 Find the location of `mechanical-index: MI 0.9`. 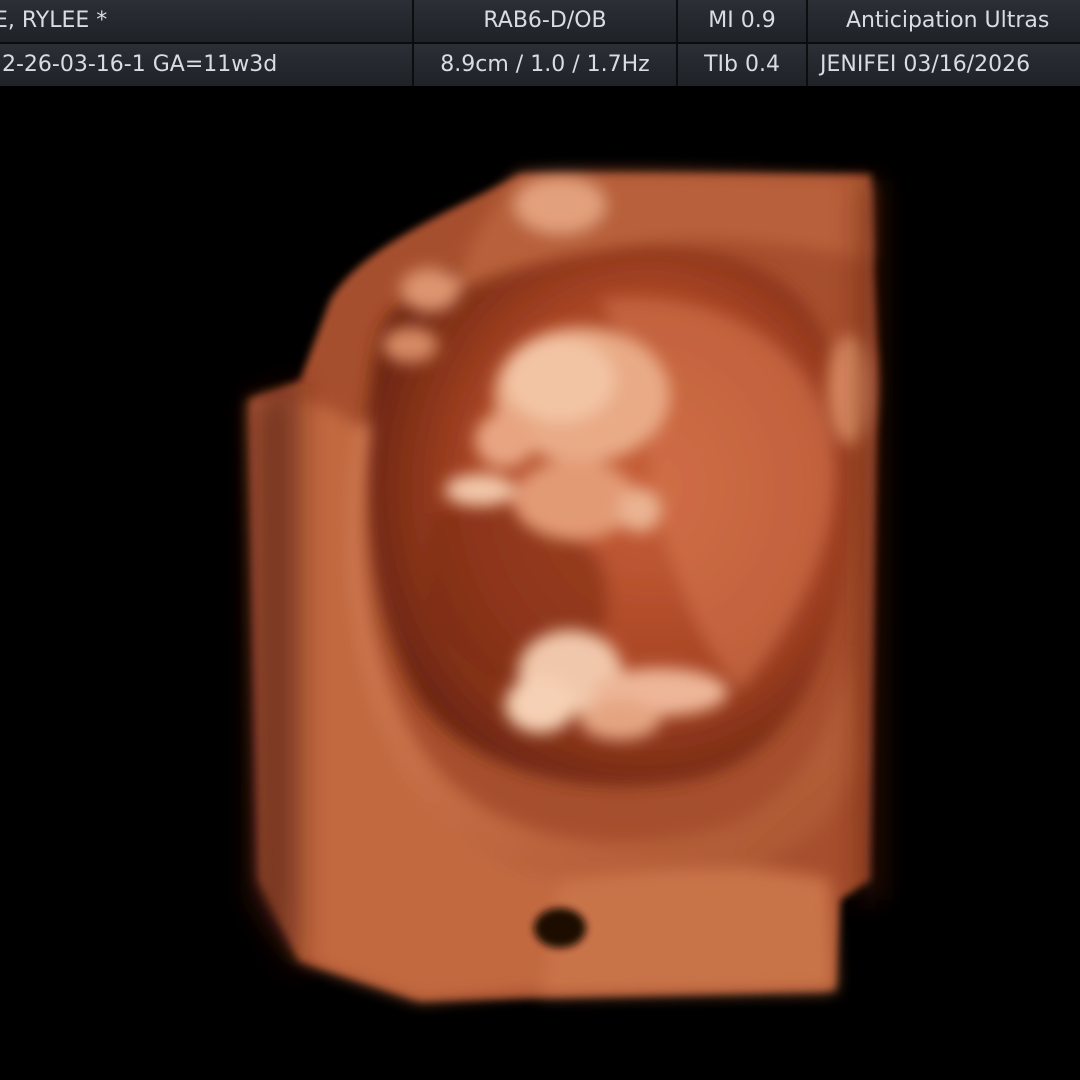

mechanical-index: MI 0.9 is located at coordinates (742, 20).